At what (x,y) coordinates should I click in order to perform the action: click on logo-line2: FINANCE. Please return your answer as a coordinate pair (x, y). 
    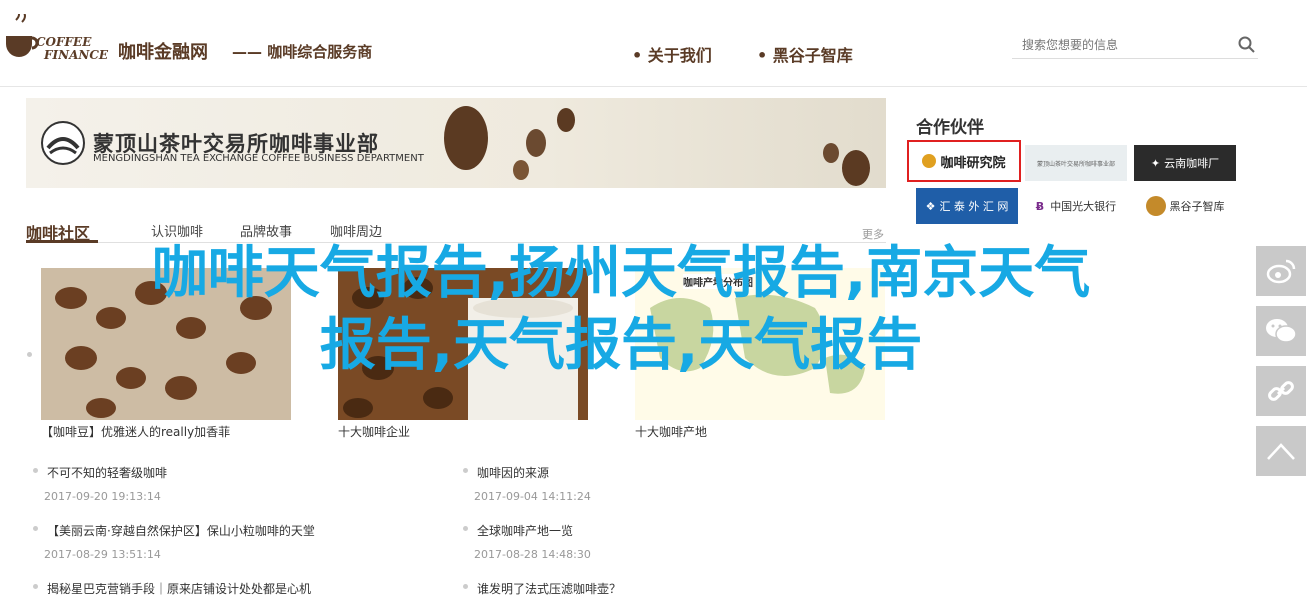
    Looking at the image, I should click on (76, 55).